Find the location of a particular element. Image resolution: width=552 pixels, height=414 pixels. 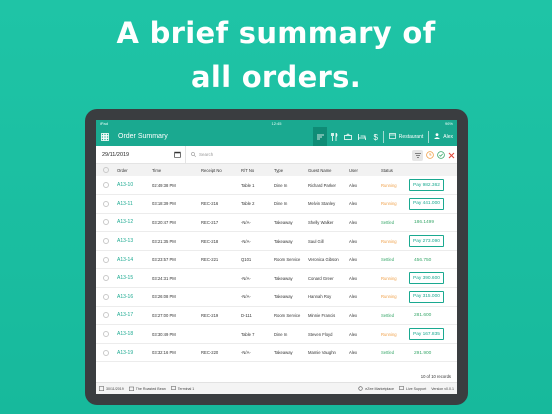

header-select is located at coordinates (105, 170).